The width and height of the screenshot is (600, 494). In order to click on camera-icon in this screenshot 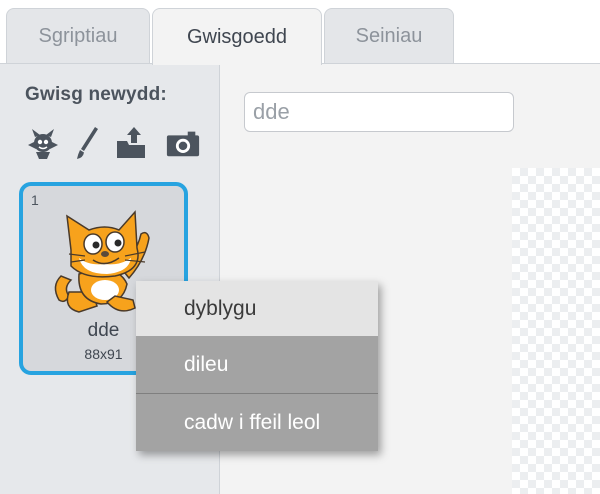, I will do `click(183, 143)`.